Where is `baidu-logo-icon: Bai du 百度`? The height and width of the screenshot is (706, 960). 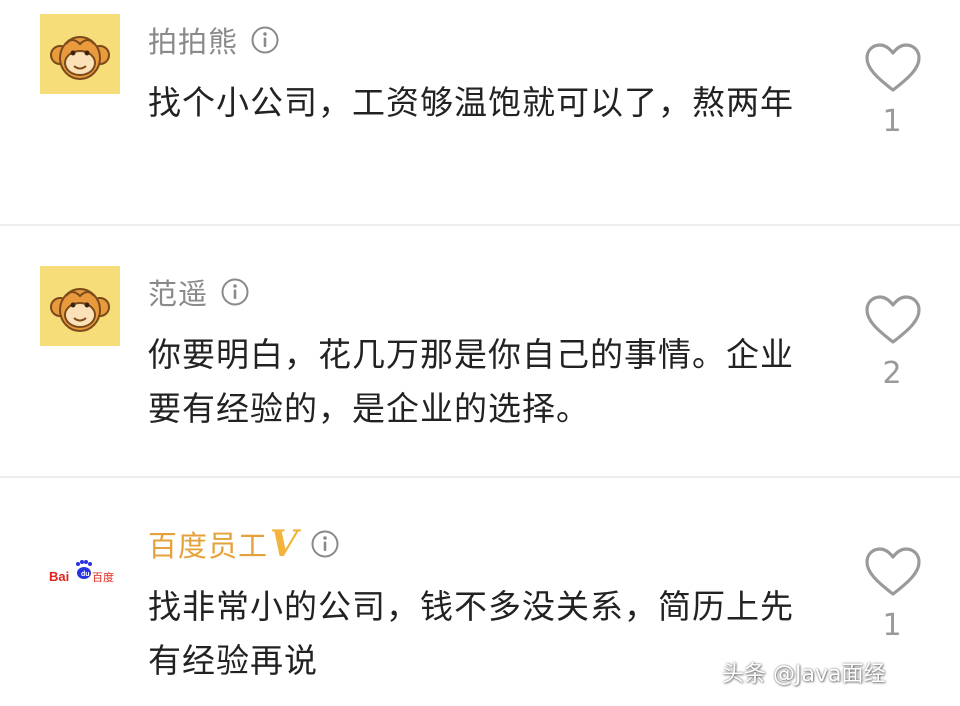
baidu-logo-icon: Bai du 百度 is located at coordinates (80, 558).